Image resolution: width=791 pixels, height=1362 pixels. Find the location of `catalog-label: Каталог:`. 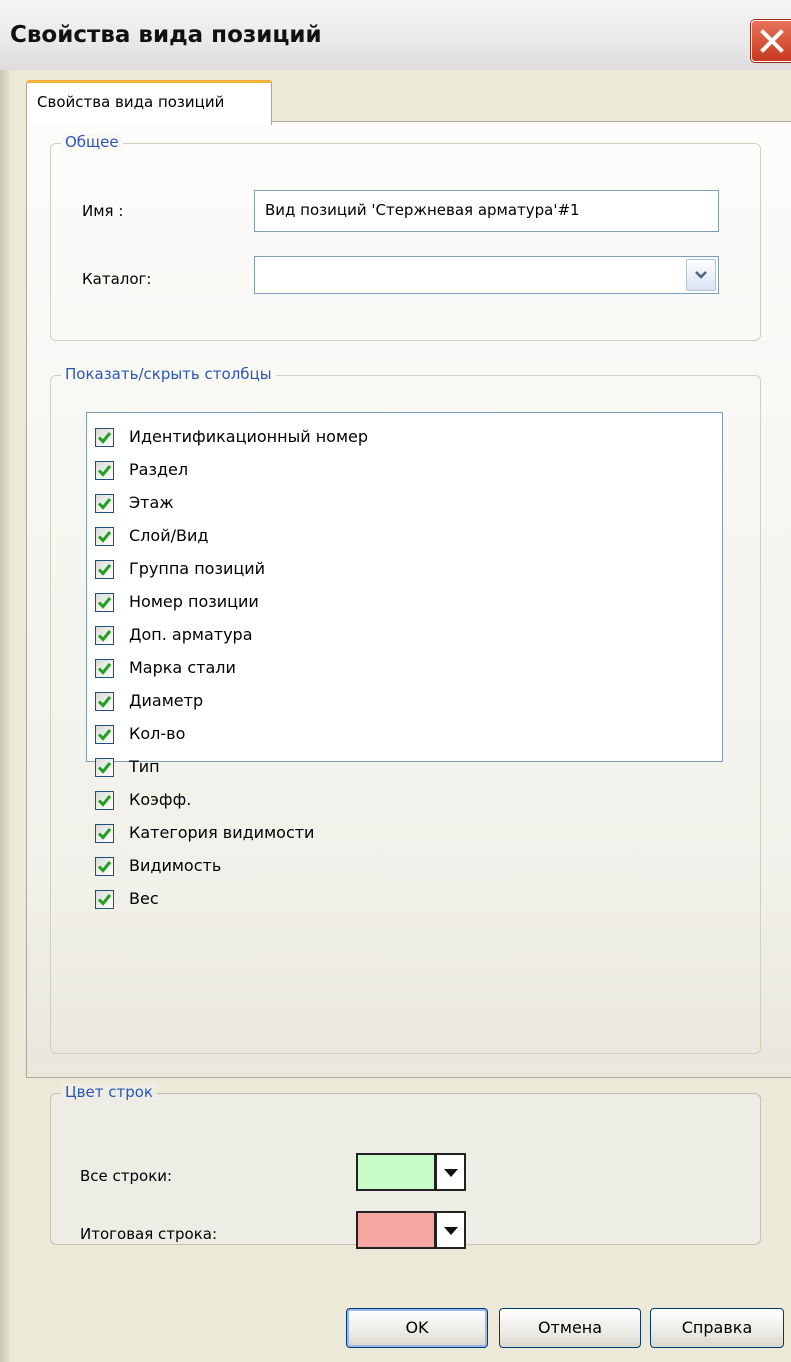

catalog-label: Каталог: is located at coordinates (117, 279).